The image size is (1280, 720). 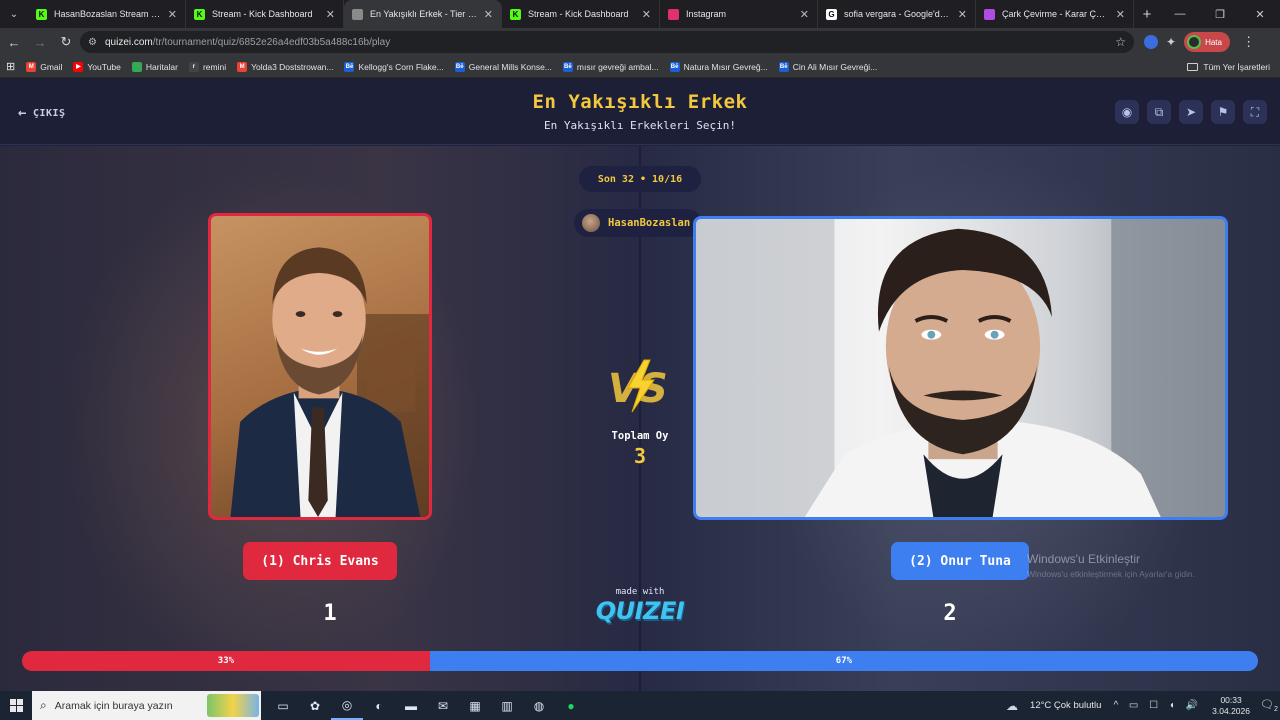 What do you see at coordinates (1269, 705) in the screenshot?
I see `notification-icon: 🗨2` at bounding box center [1269, 705].